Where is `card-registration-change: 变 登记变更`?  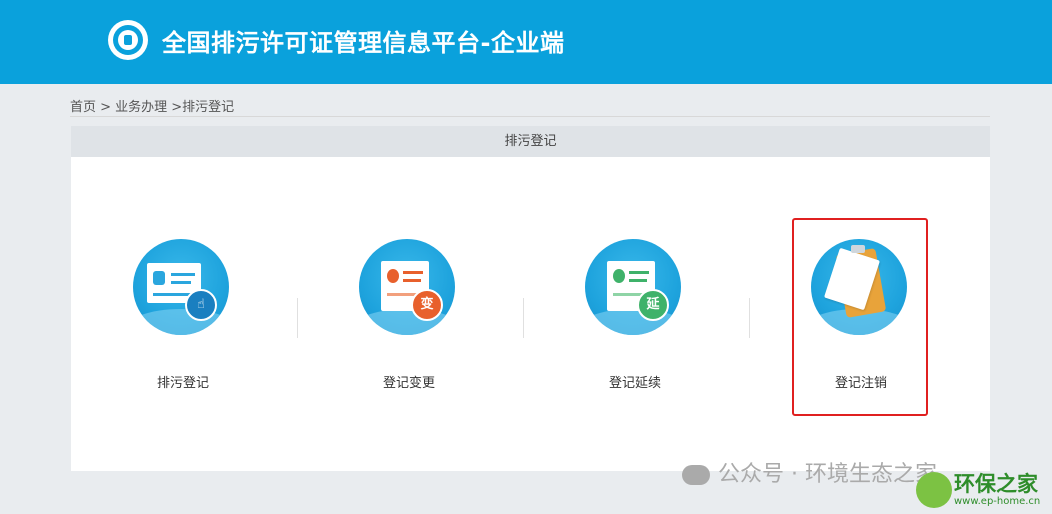
card-registration-change: 变 登记变更 is located at coordinates (409, 324).